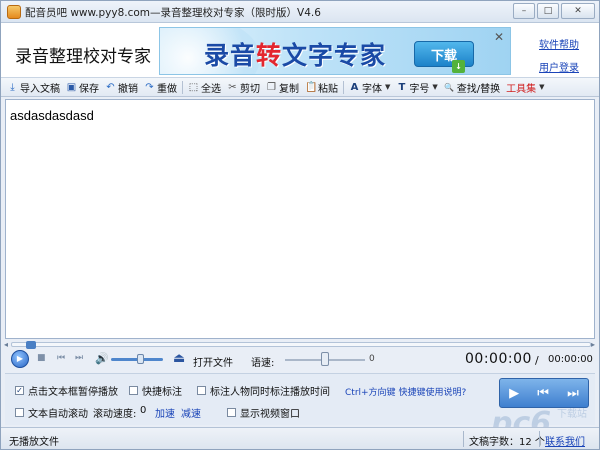 Image resolution: width=600 pixels, height=450 pixels. I want to click on font-dropdown-icon: ▼, so click(388, 87).